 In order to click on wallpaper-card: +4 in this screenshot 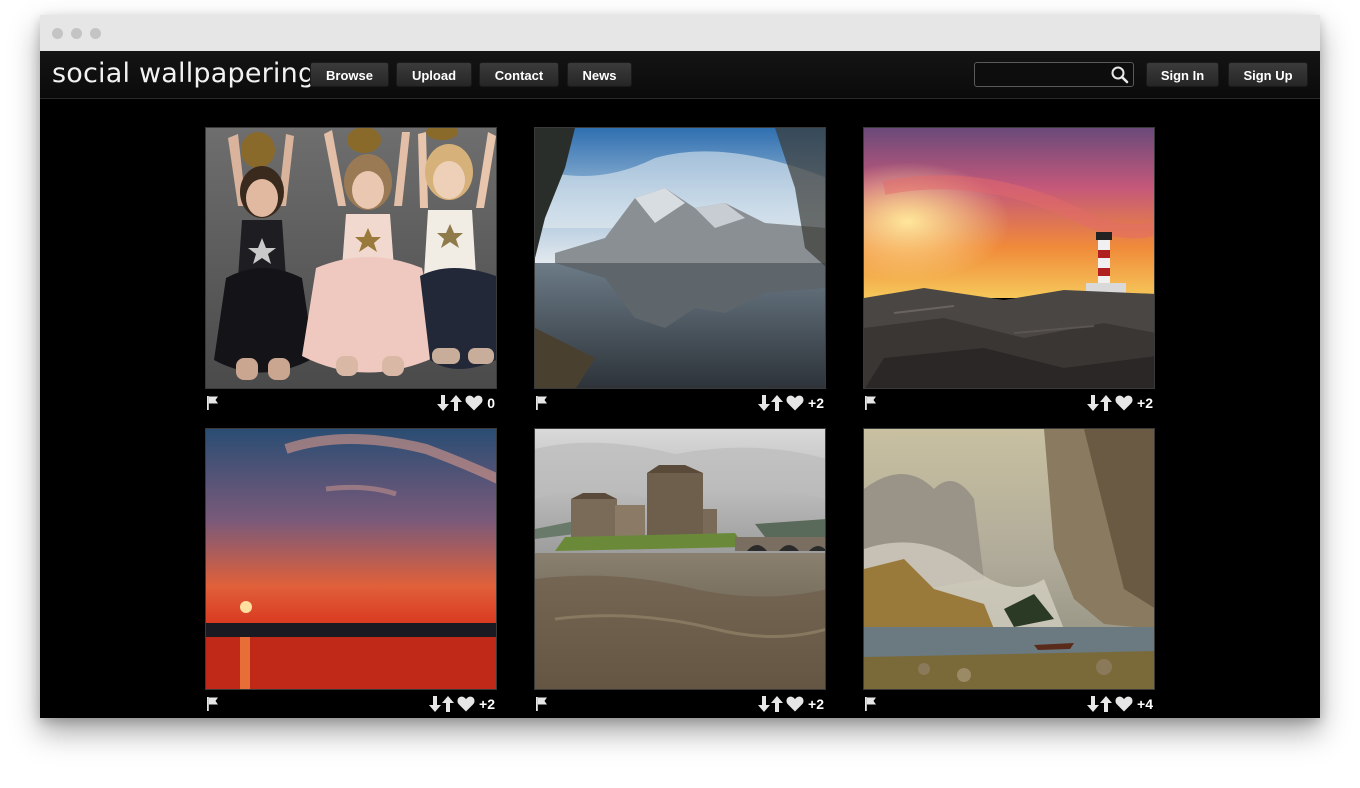, I will do `click(1009, 573)`.